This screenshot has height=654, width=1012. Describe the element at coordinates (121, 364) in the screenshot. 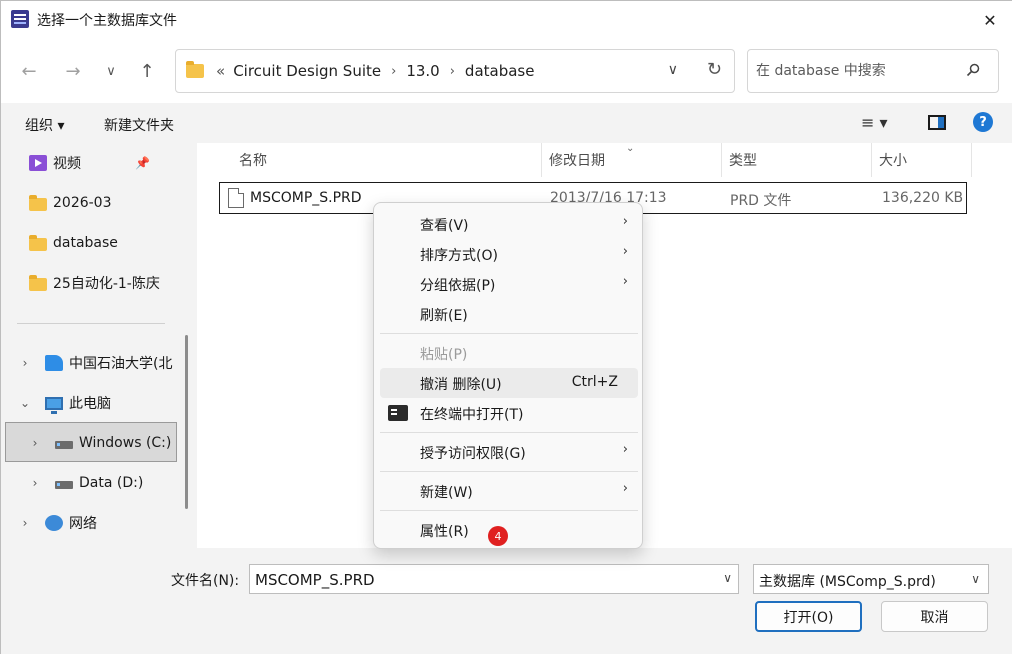

I see `sidebar-item-label: 中国石油大学(北` at that location.